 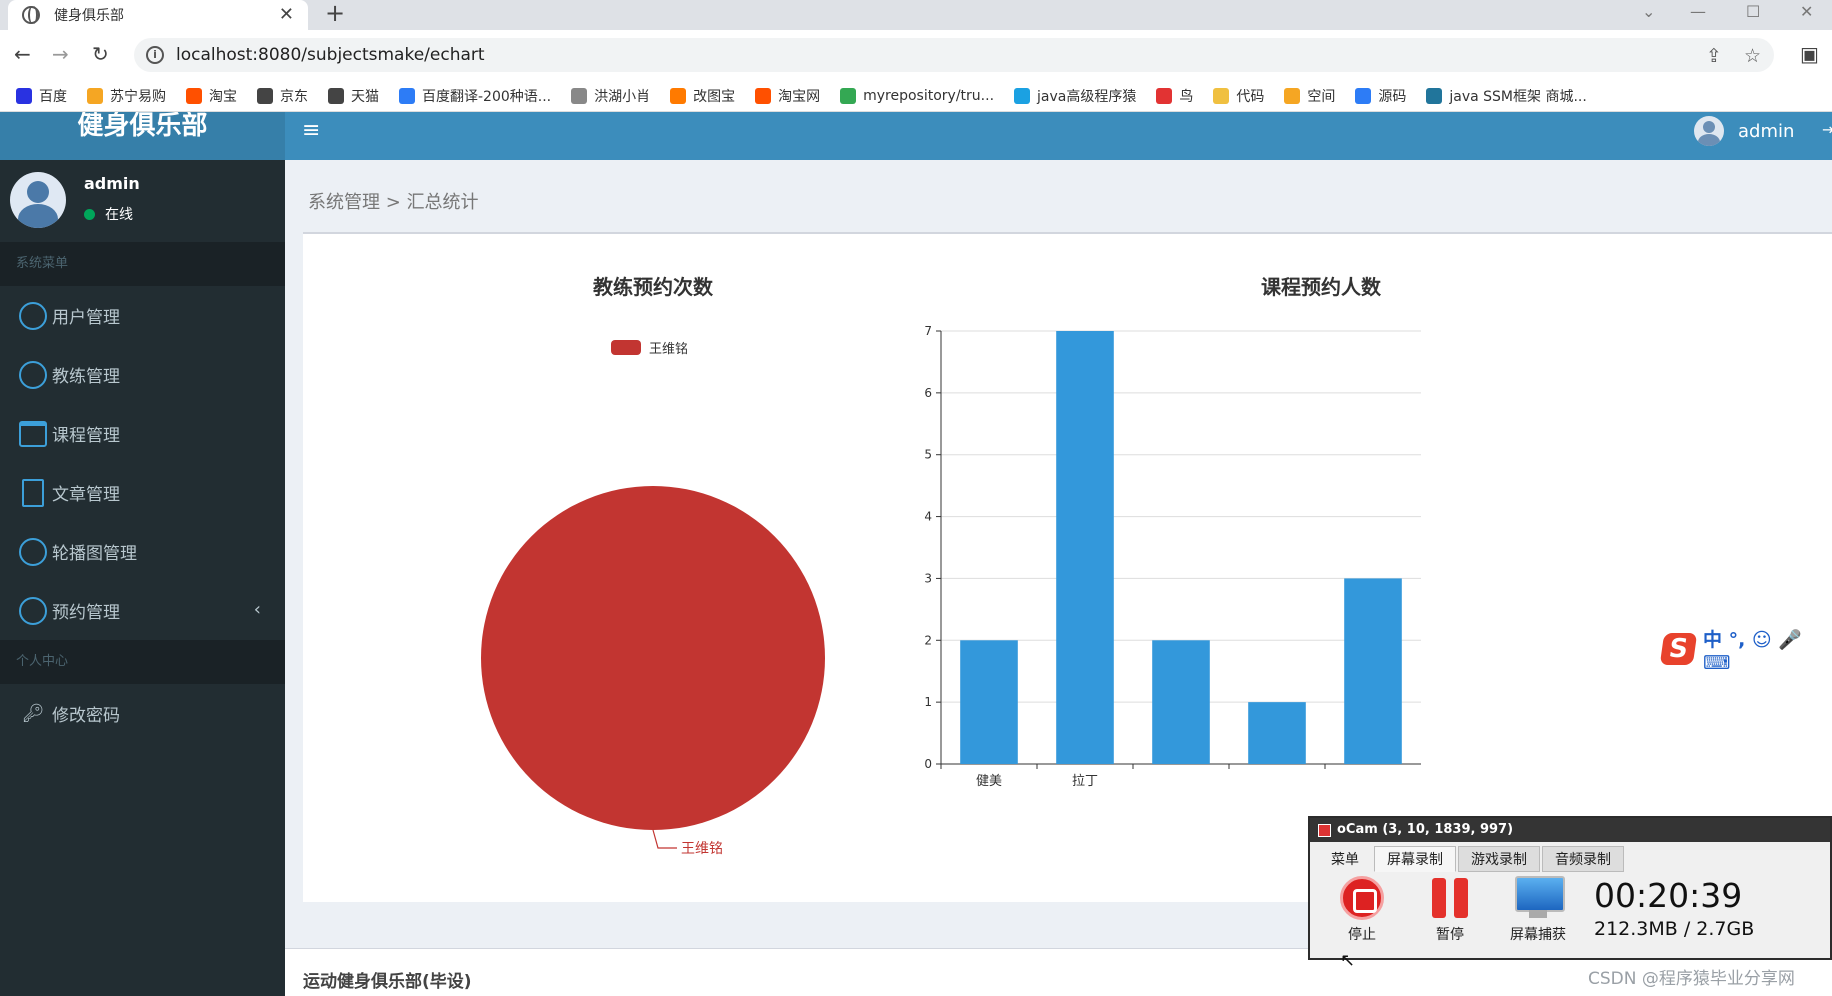 What do you see at coordinates (954, 55) in the screenshot?
I see `url-input: i localhost:8080/subjectsmake/echart ⇪ ☆` at bounding box center [954, 55].